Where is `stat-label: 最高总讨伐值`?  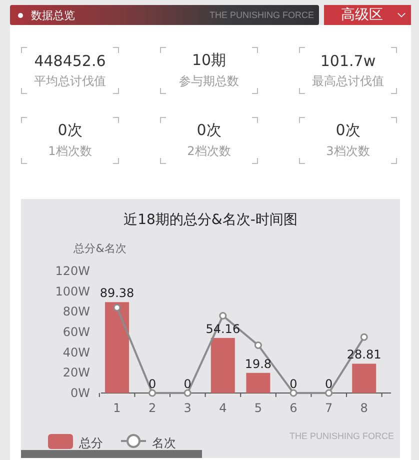
stat-label: 最高总讨伐值 is located at coordinates (348, 81).